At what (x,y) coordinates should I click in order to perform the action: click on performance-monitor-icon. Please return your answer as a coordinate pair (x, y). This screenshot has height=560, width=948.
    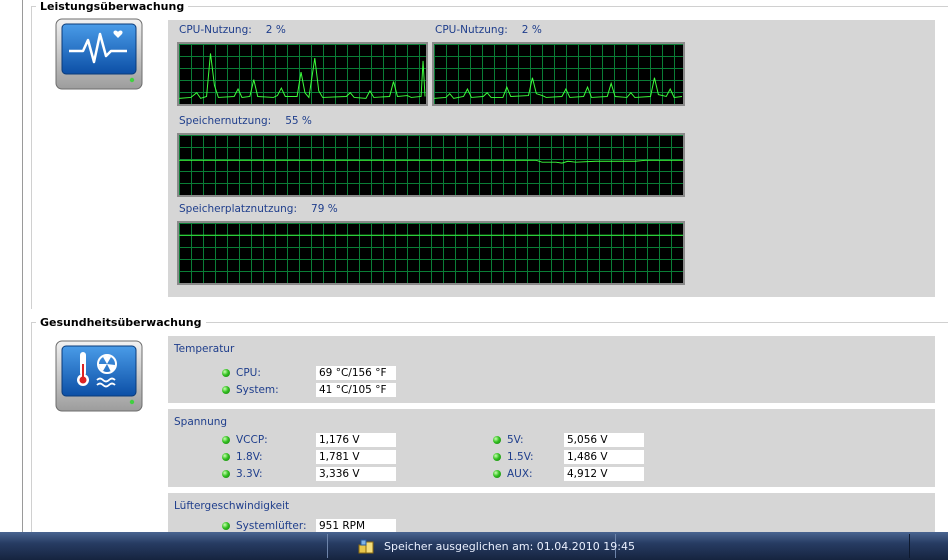
    Looking at the image, I should click on (99, 54).